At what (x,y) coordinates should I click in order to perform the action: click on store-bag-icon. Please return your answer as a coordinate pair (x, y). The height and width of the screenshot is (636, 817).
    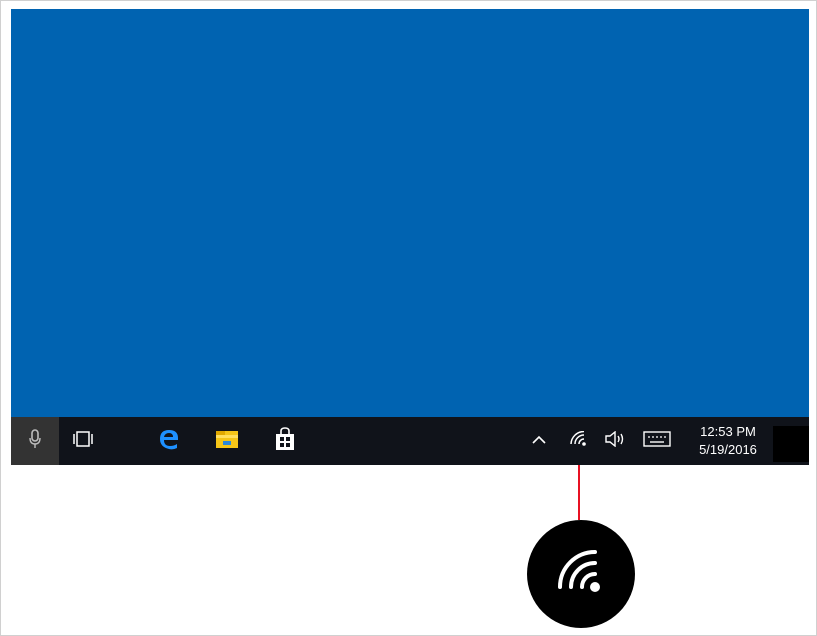
    Looking at the image, I should click on (285, 441).